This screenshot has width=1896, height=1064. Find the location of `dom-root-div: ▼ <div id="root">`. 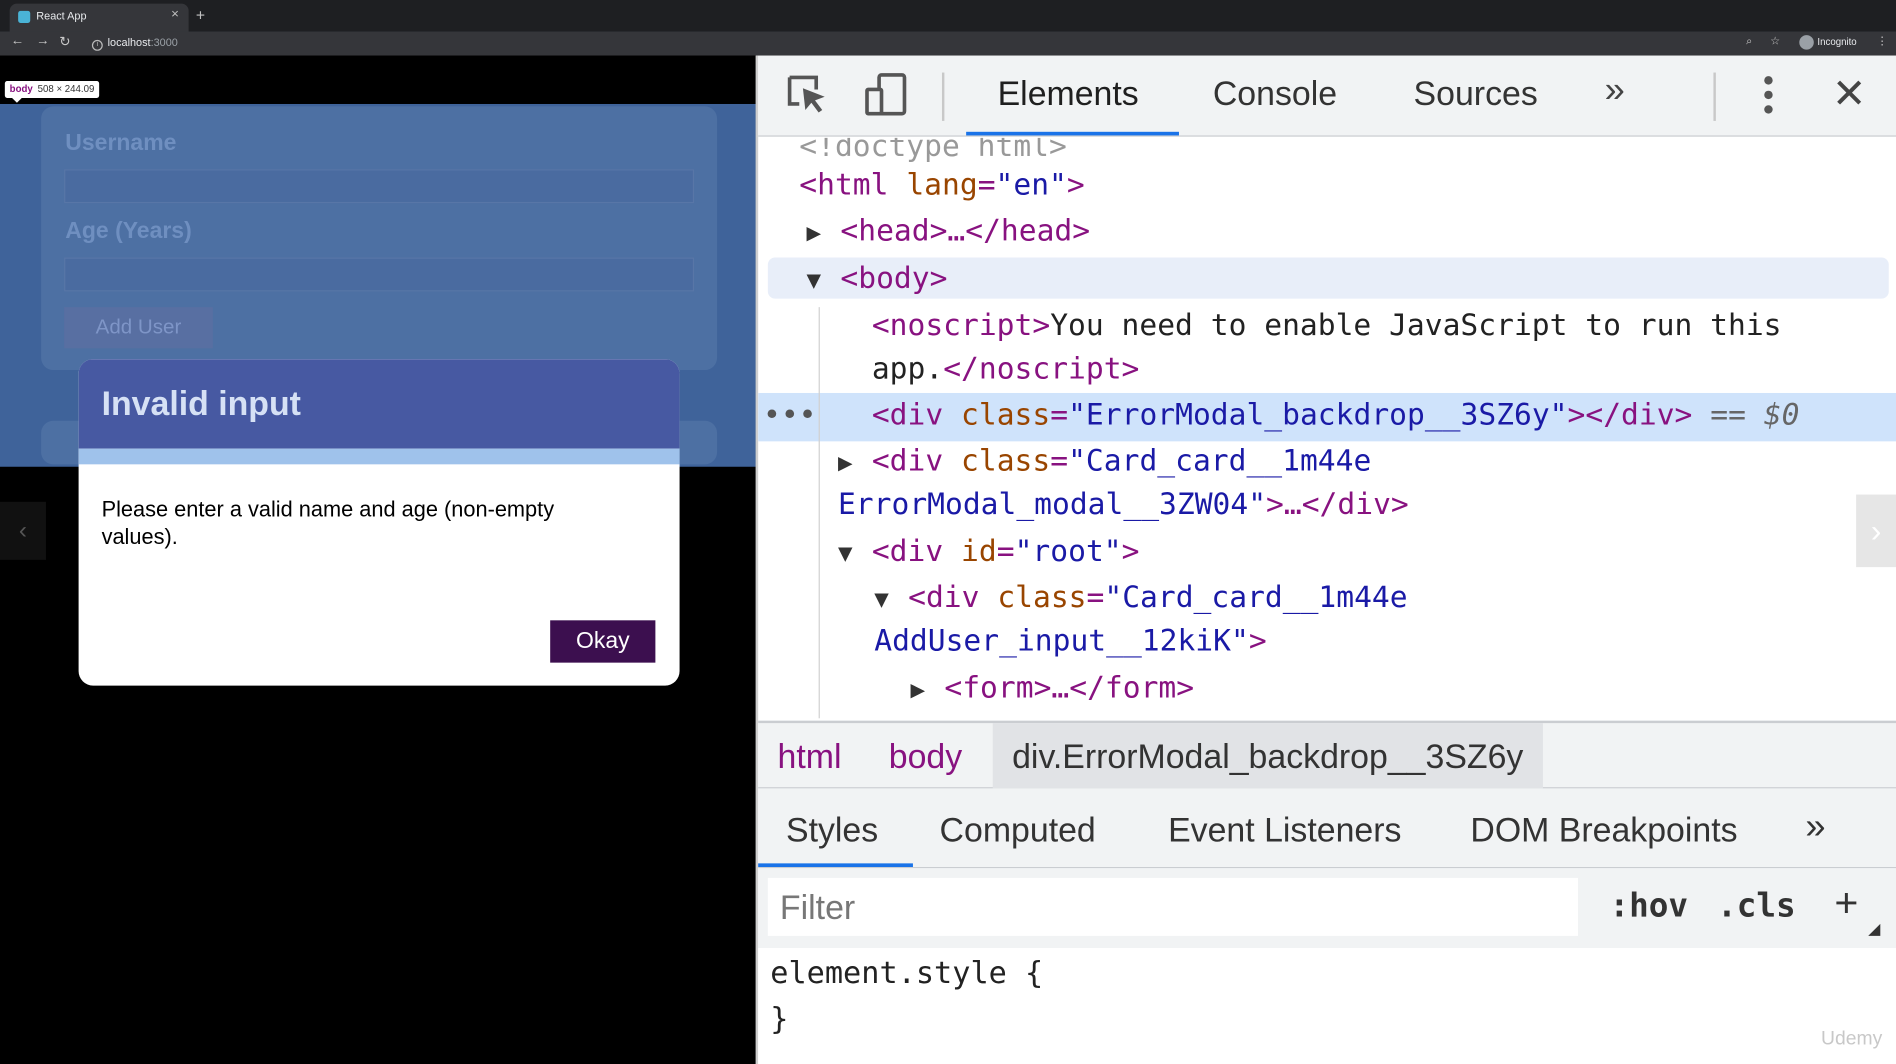

dom-root-div: ▼ <div id="root"> is located at coordinates (989, 550).